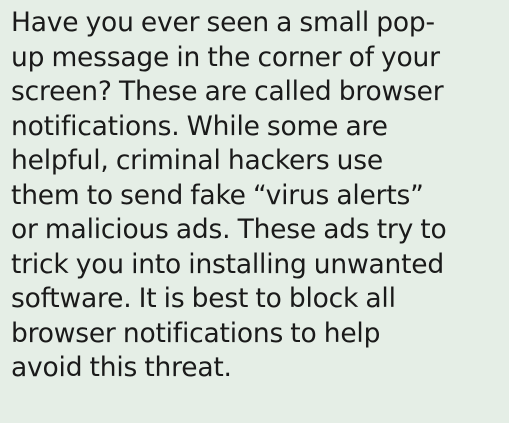 This screenshot has height=423, width=509. Describe the element at coordinates (217, 195) in the screenshot. I see `paragraph-line: them to send fake “virus alerts”` at that location.